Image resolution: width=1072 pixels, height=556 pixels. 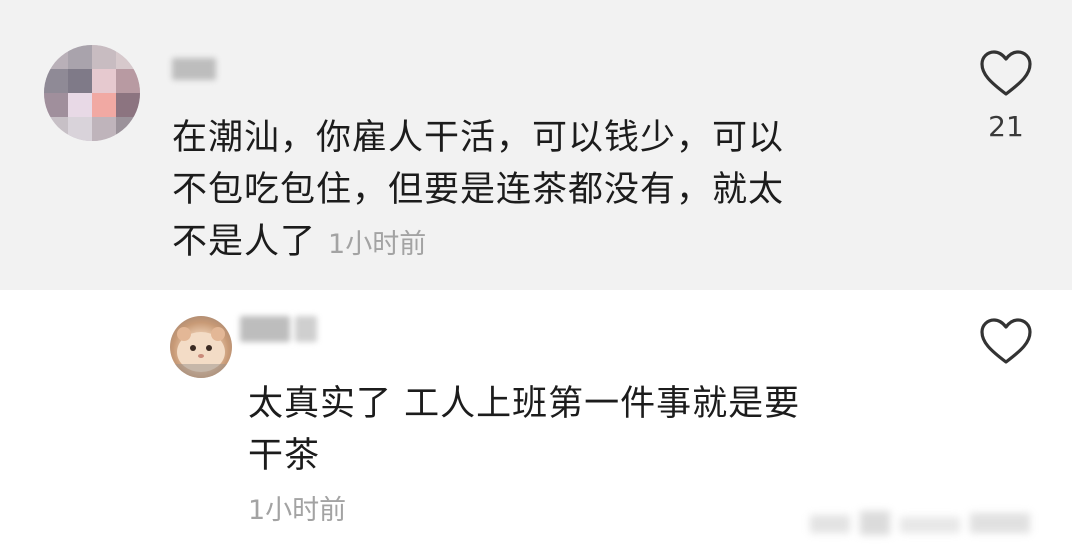 I want to click on watermark, so click(x=925, y=523).